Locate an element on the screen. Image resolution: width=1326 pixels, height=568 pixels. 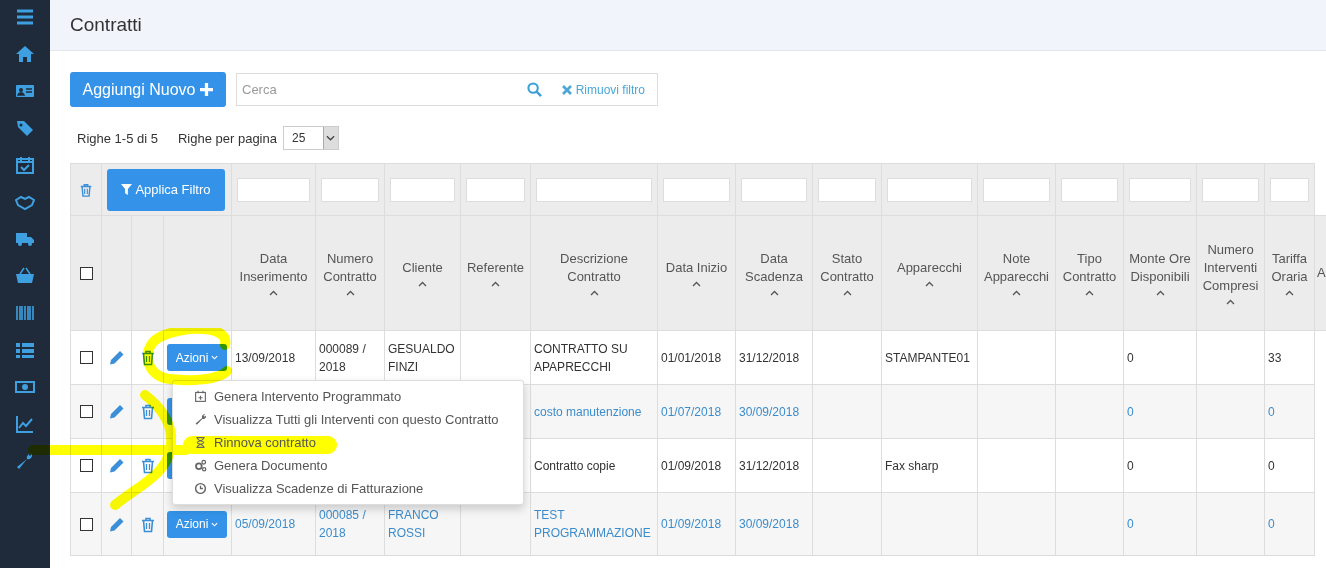
table-cell-text: 13/09/2018 is located at coordinates (266, 358).